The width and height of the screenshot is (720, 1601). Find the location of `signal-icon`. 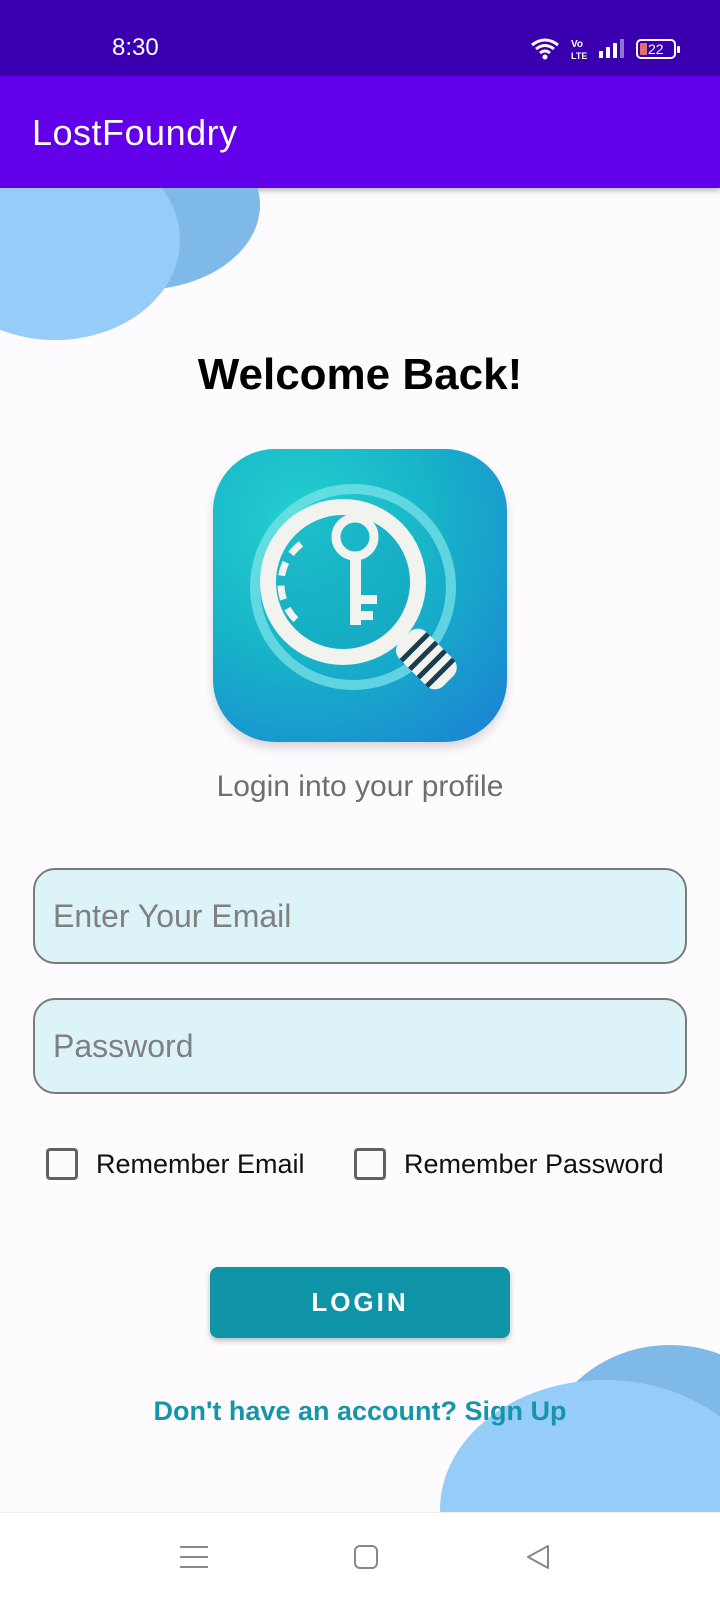

signal-icon is located at coordinates (611, 48).